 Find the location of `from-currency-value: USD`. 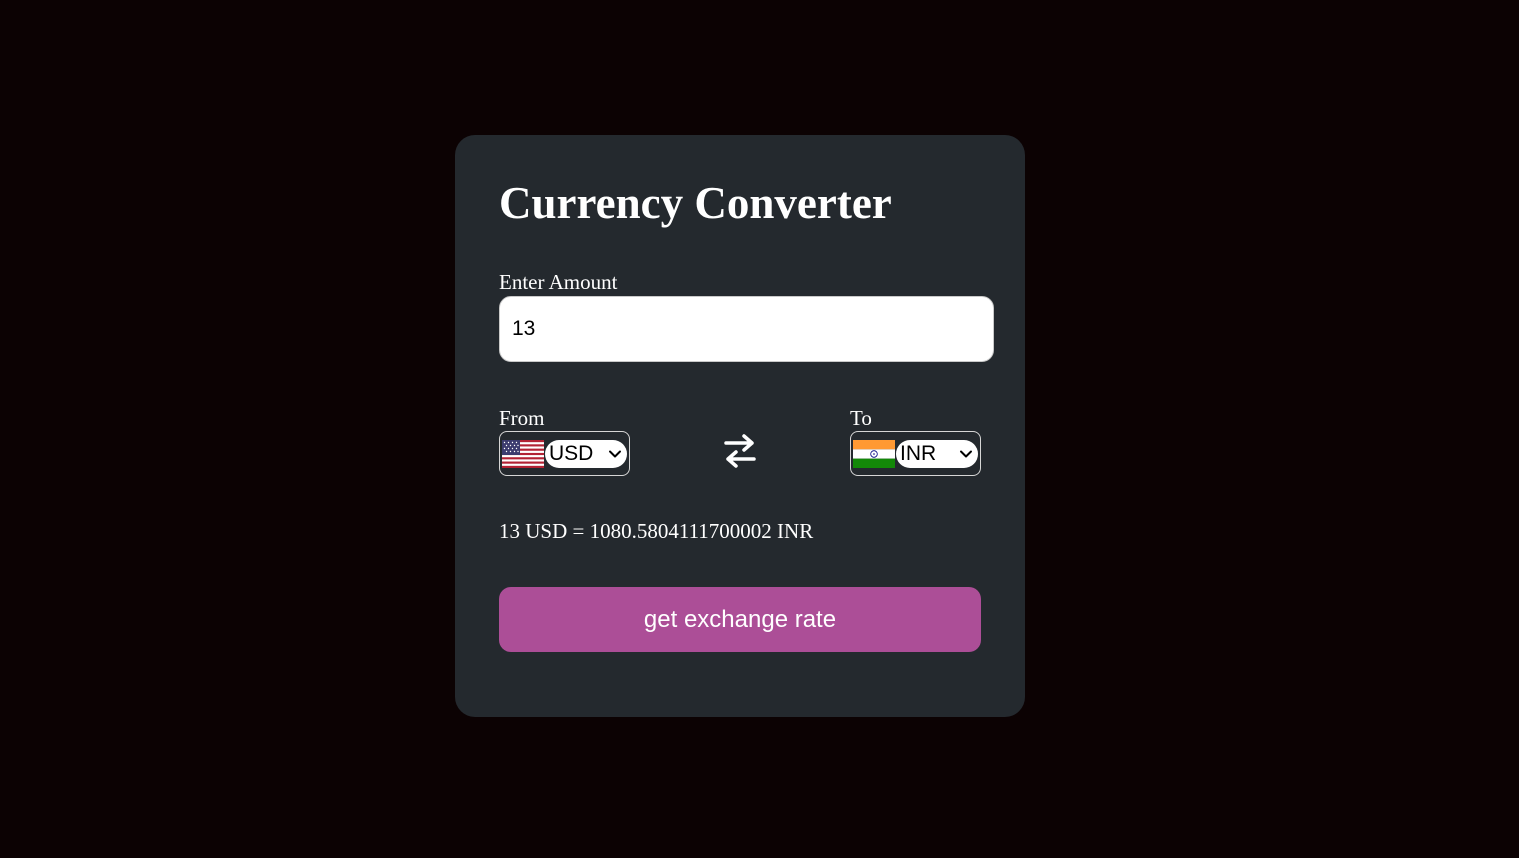

from-currency-value: USD is located at coordinates (571, 453).